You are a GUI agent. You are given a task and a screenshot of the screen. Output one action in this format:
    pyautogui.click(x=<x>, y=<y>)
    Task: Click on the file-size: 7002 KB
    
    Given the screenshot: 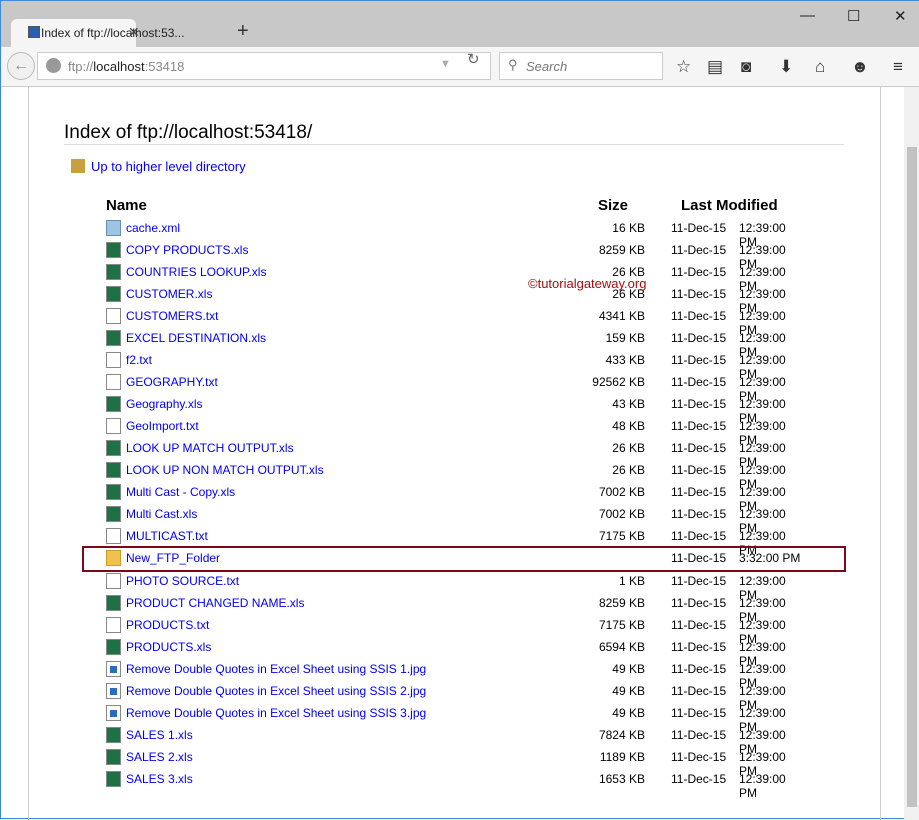 What is the action you would take?
    pyautogui.click(x=621, y=492)
    